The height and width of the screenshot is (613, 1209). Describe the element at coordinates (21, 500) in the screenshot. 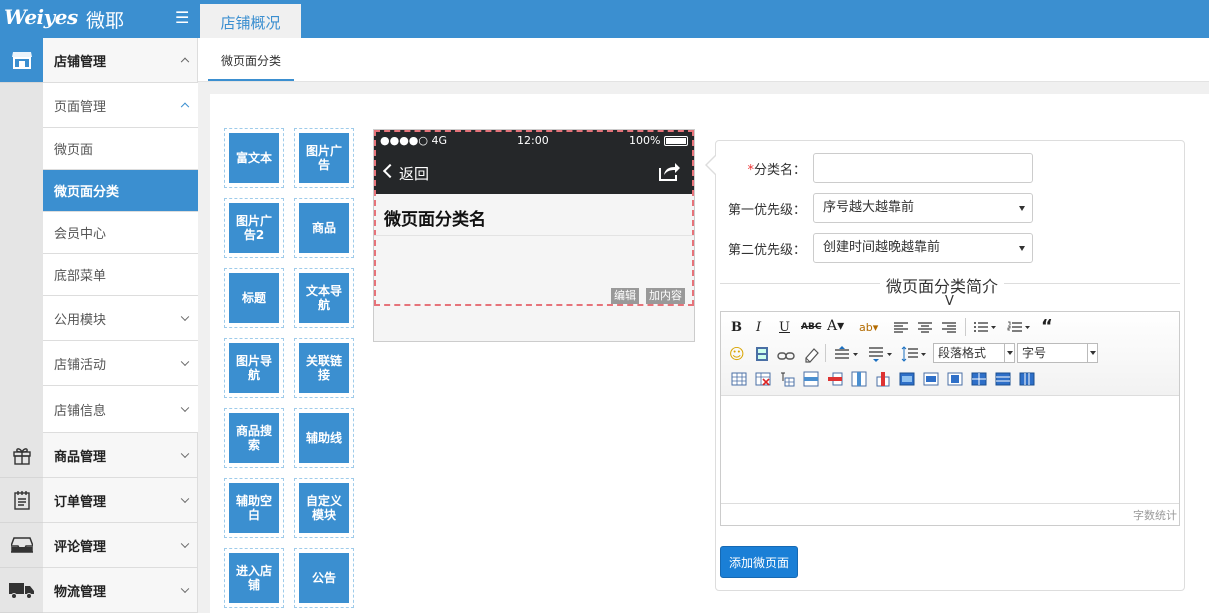

I see `clipboard-icon` at that location.